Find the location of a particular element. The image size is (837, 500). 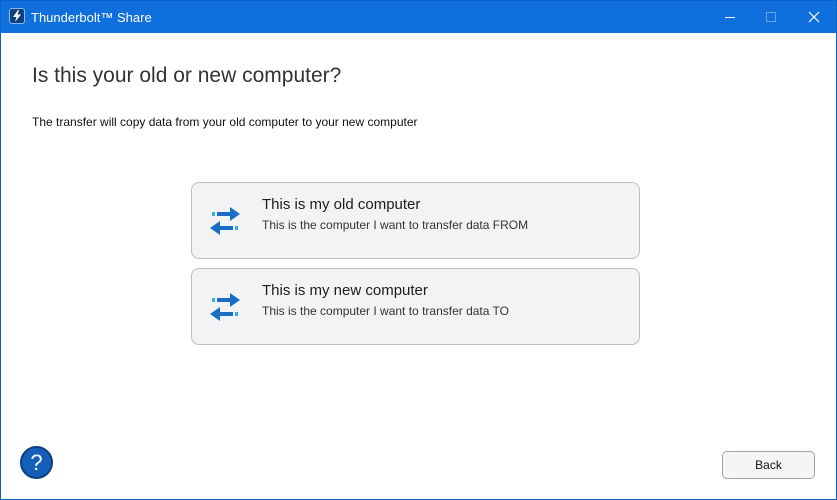

minimize-icon is located at coordinates (730, 17).